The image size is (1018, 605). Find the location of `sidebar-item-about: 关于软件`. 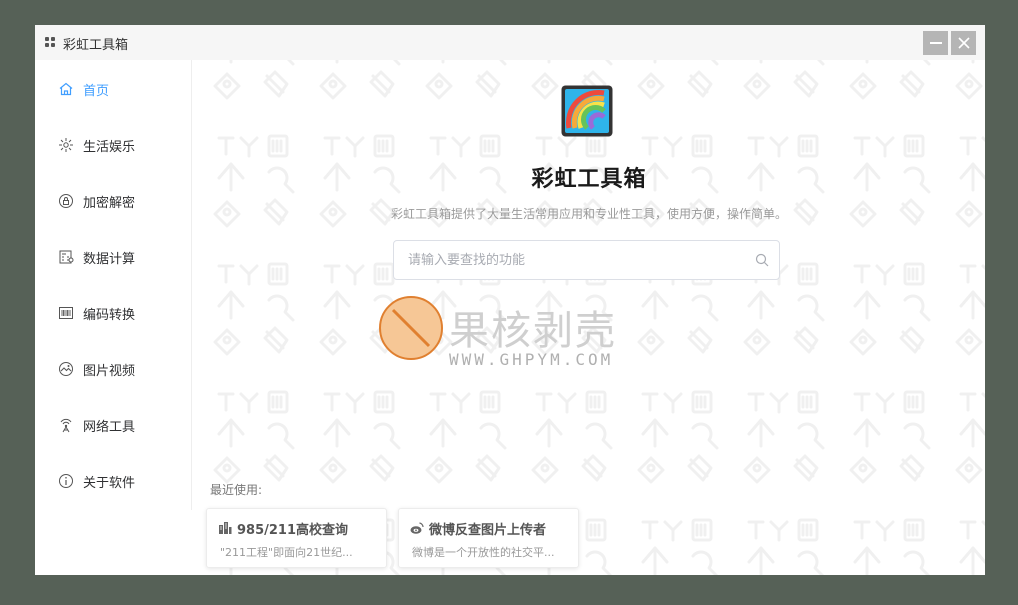

sidebar-item-about: 关于软件 is located at coordinates (113, 481).